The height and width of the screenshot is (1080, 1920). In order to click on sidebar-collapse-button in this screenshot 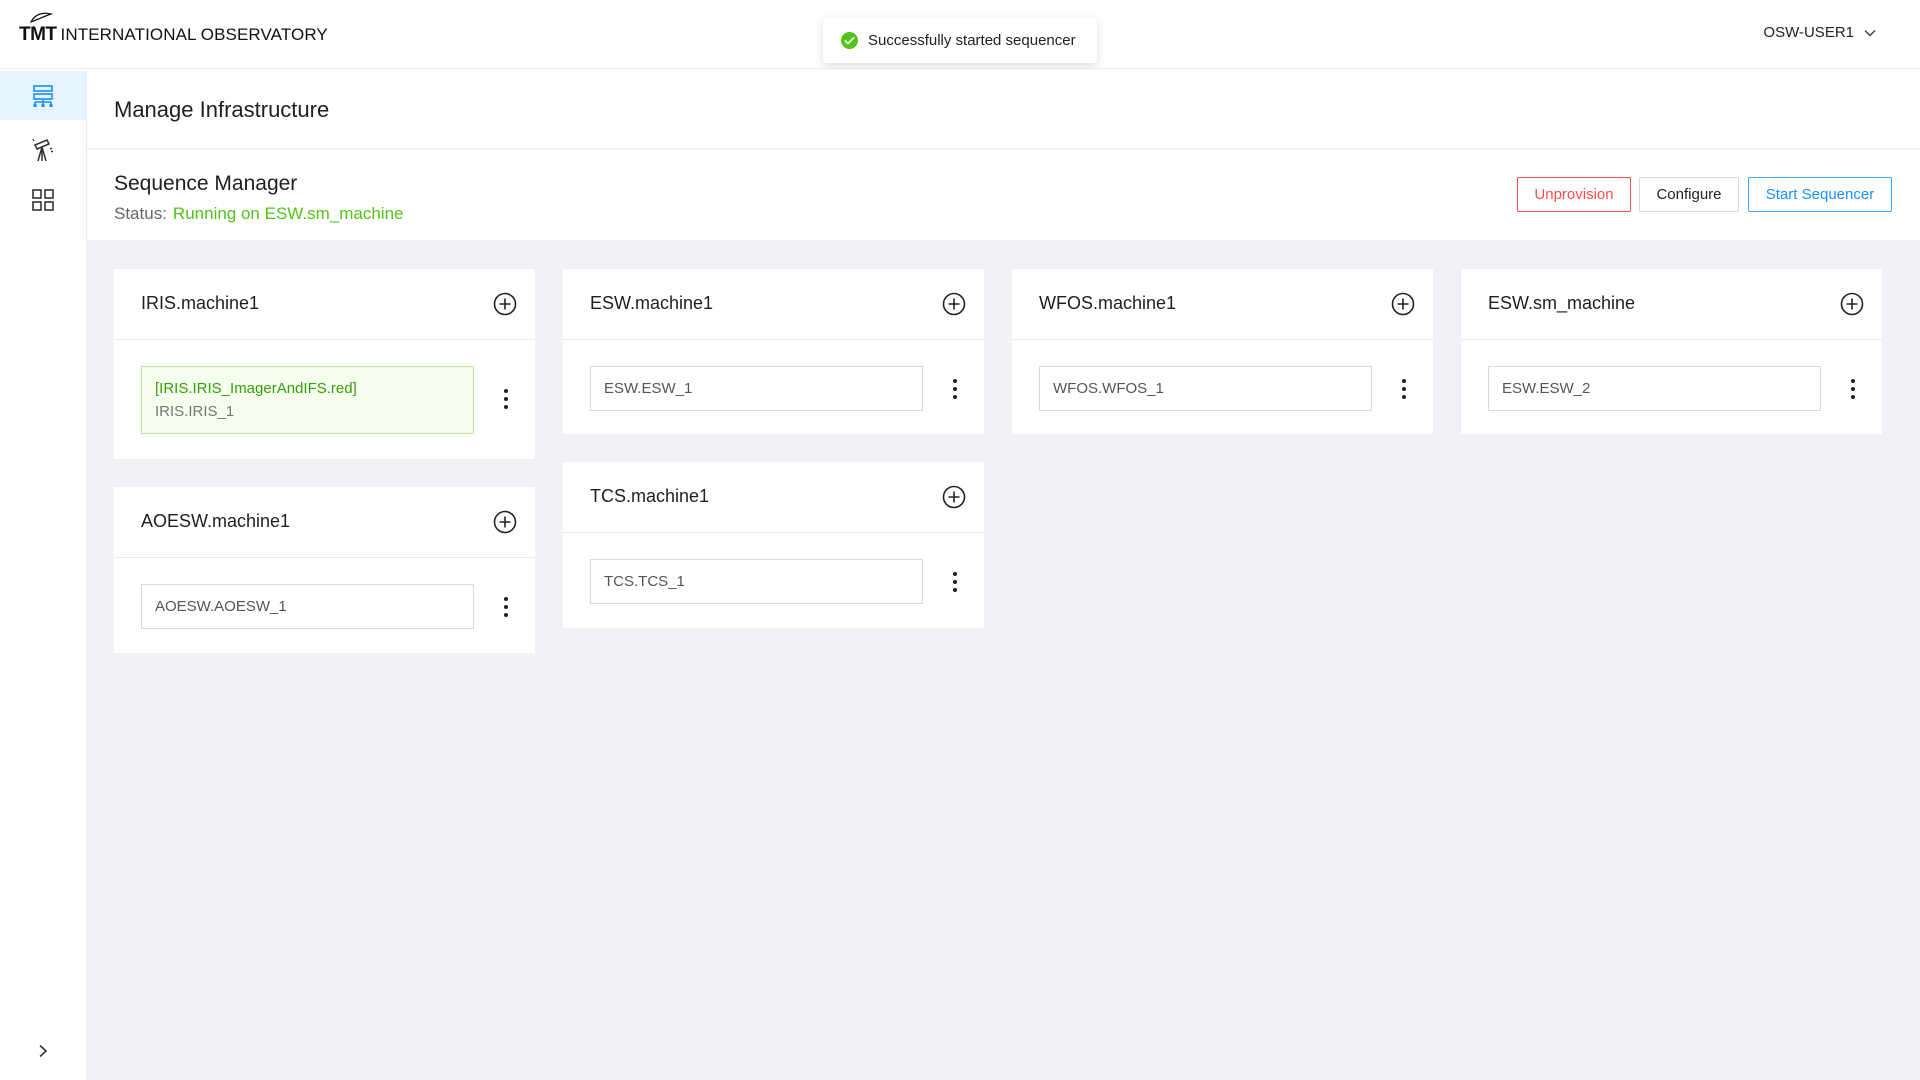, I will do `click(43, 1051)`.